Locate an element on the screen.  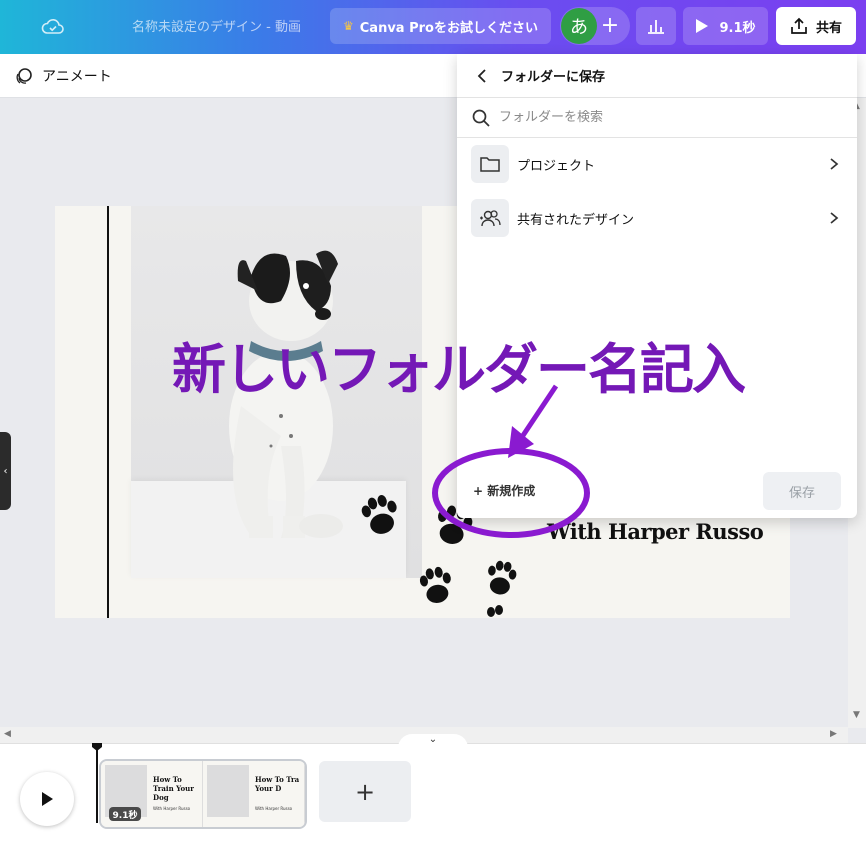
collapse-timeline-tab: ⌄ is located at coordinates (433, 741).